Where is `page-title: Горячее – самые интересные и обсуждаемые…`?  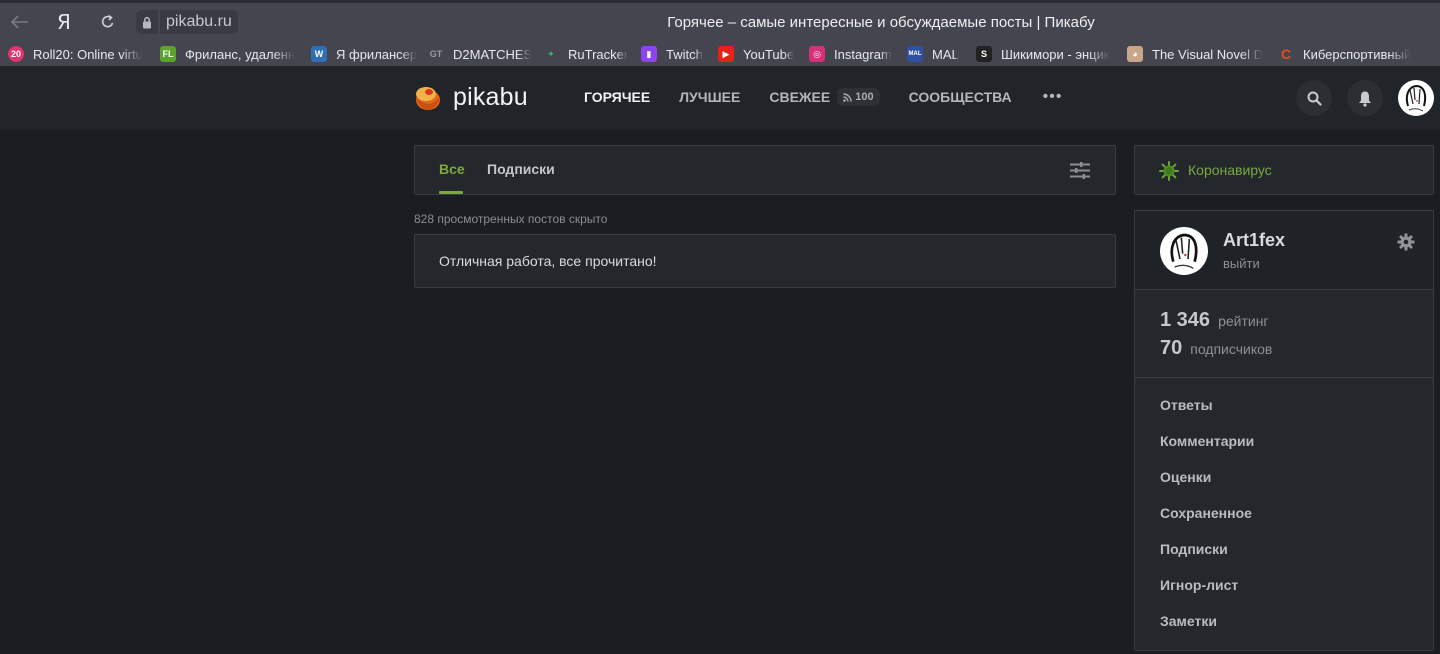 page-title: Горячее – самые интересные и обсуждаемые… is located at coordinates (881, 22).